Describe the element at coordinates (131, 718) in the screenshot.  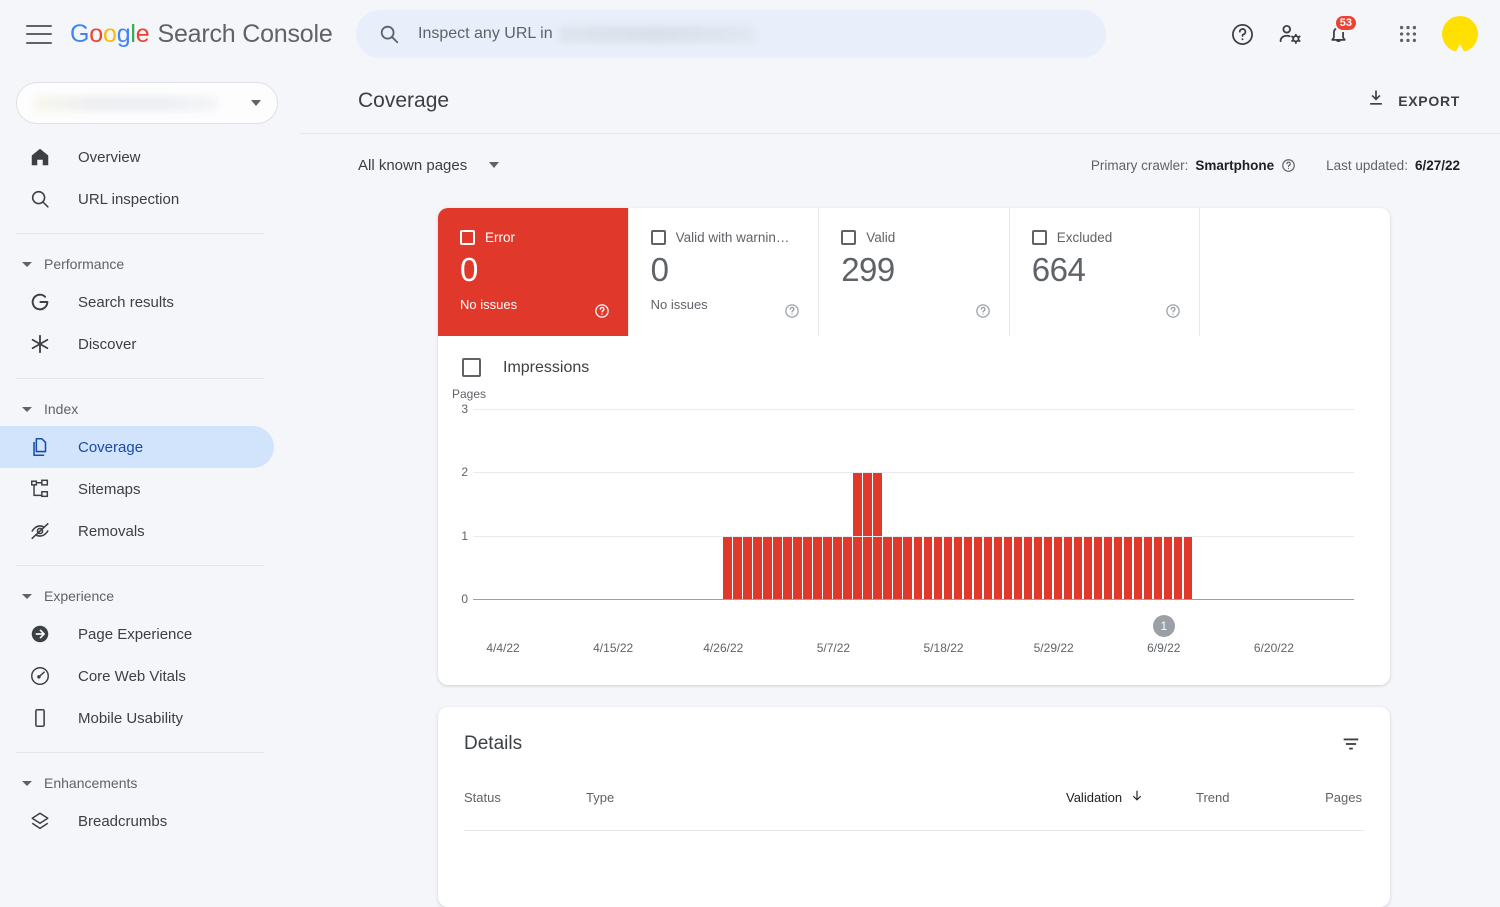
I see `sidebar-item-label: Mobile Usability` at that location.